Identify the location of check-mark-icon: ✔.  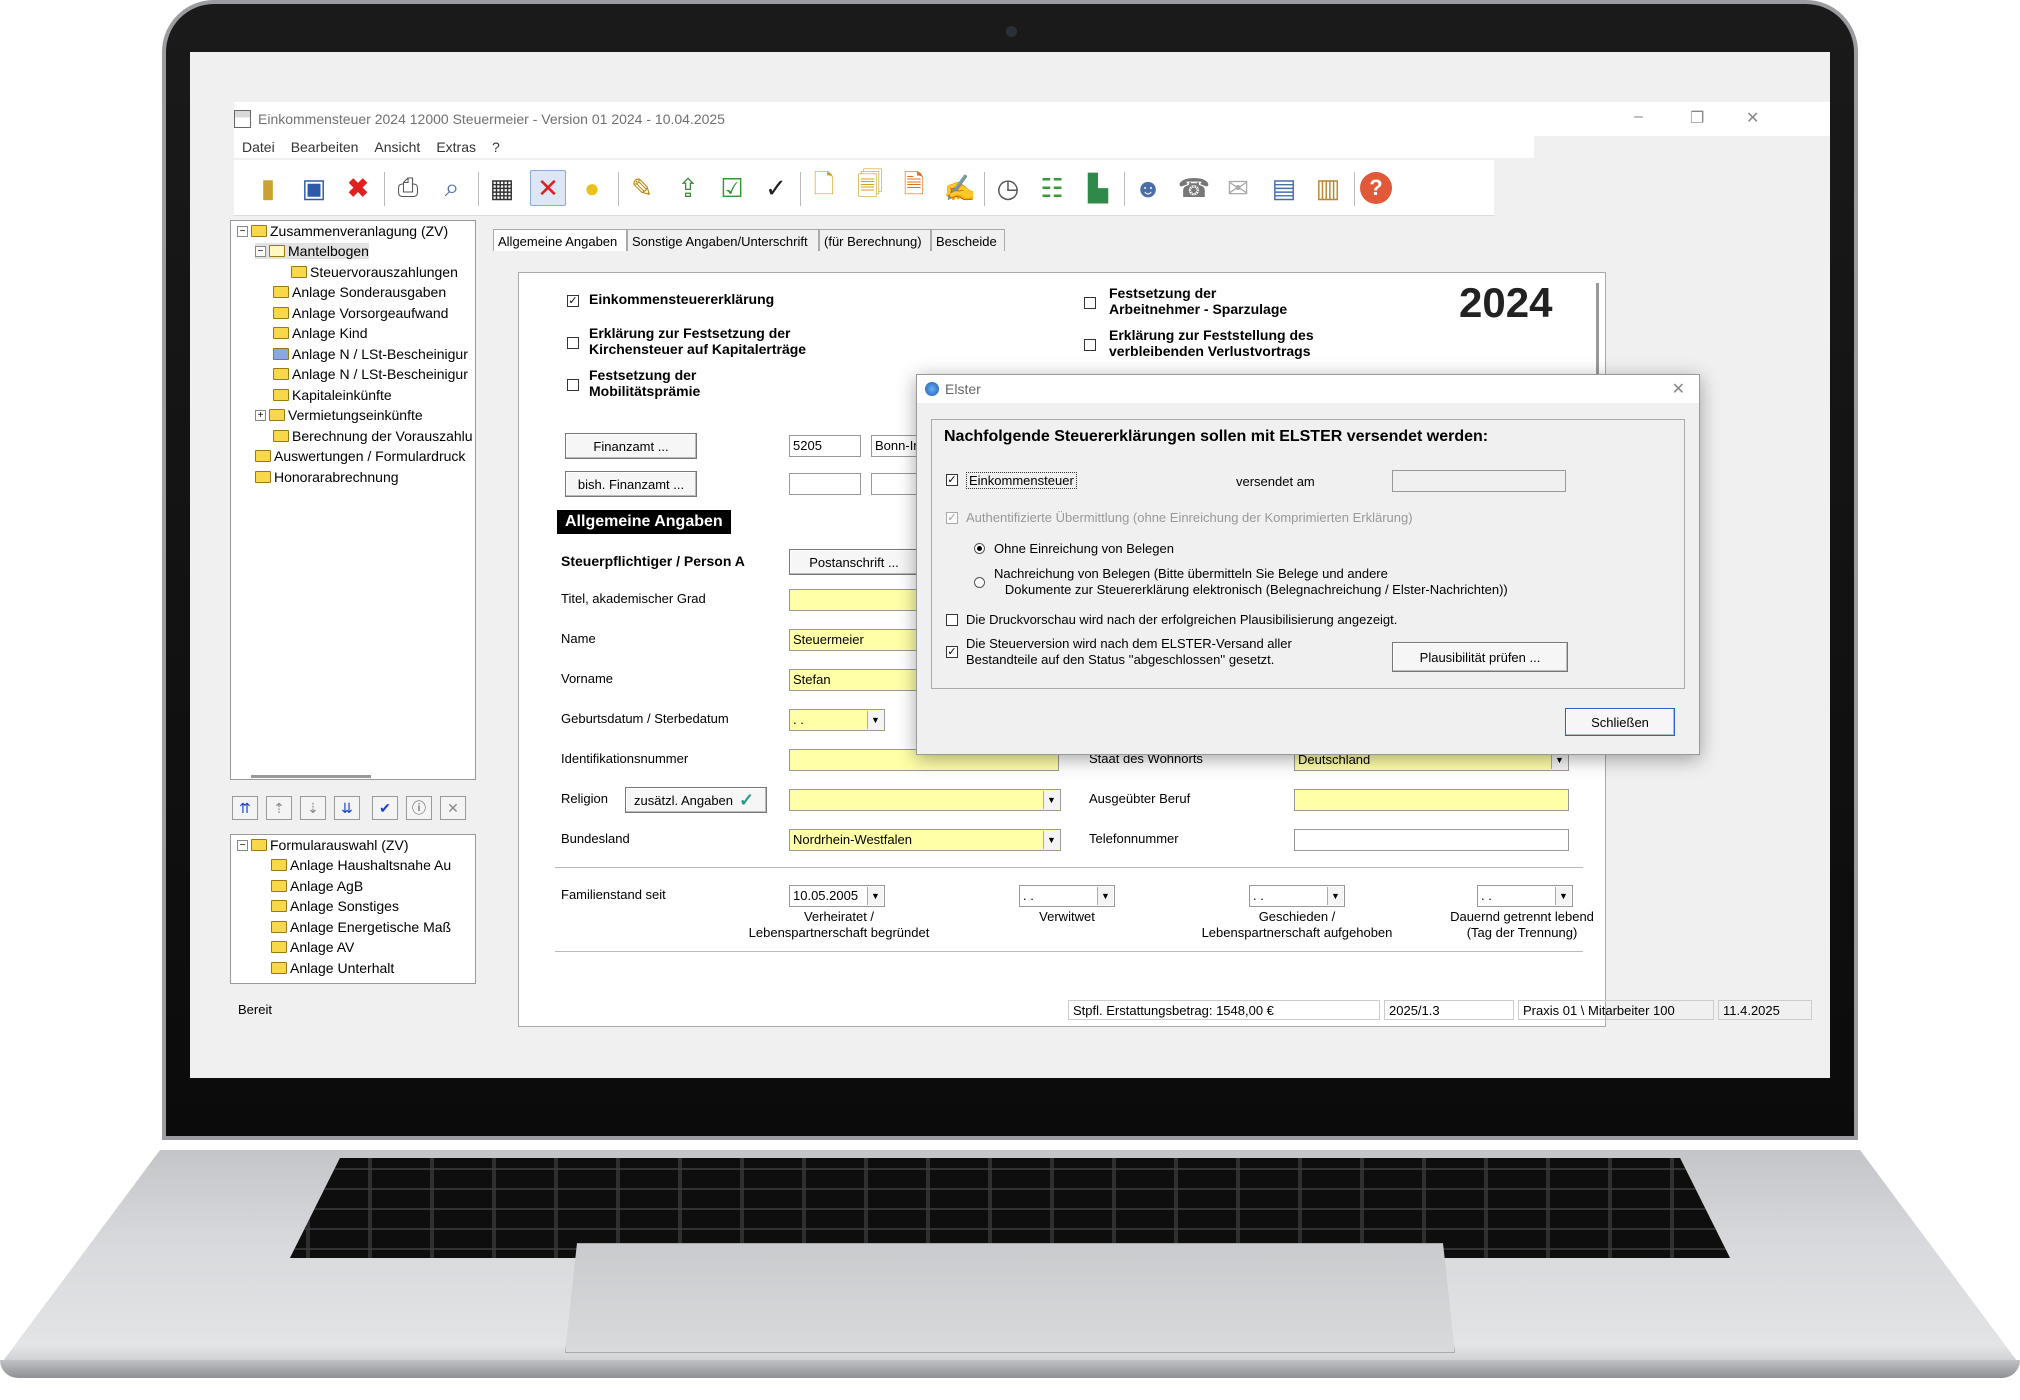
(385, 808).